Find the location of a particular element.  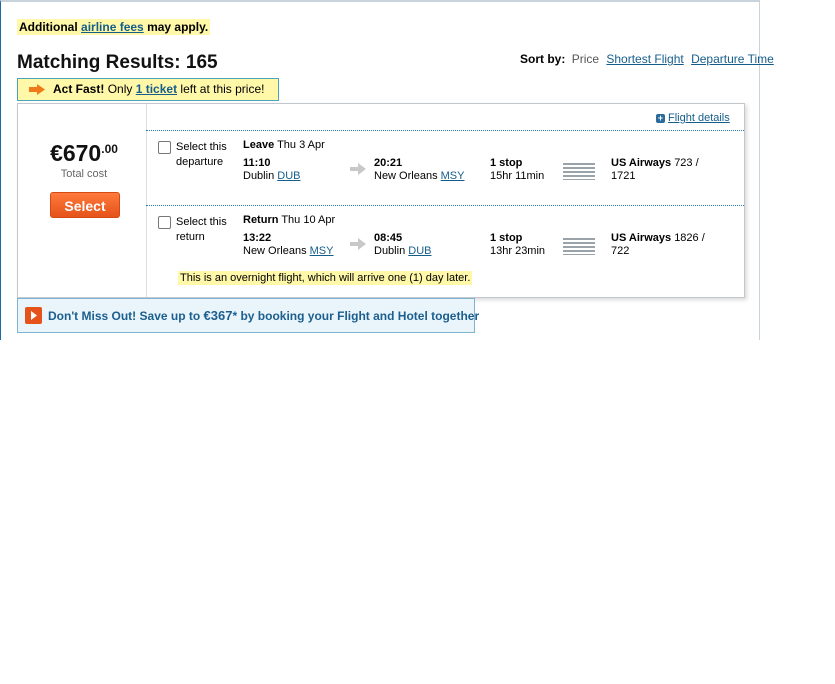

select-departure-label: Select this departure is located at coordinates (201, 154).